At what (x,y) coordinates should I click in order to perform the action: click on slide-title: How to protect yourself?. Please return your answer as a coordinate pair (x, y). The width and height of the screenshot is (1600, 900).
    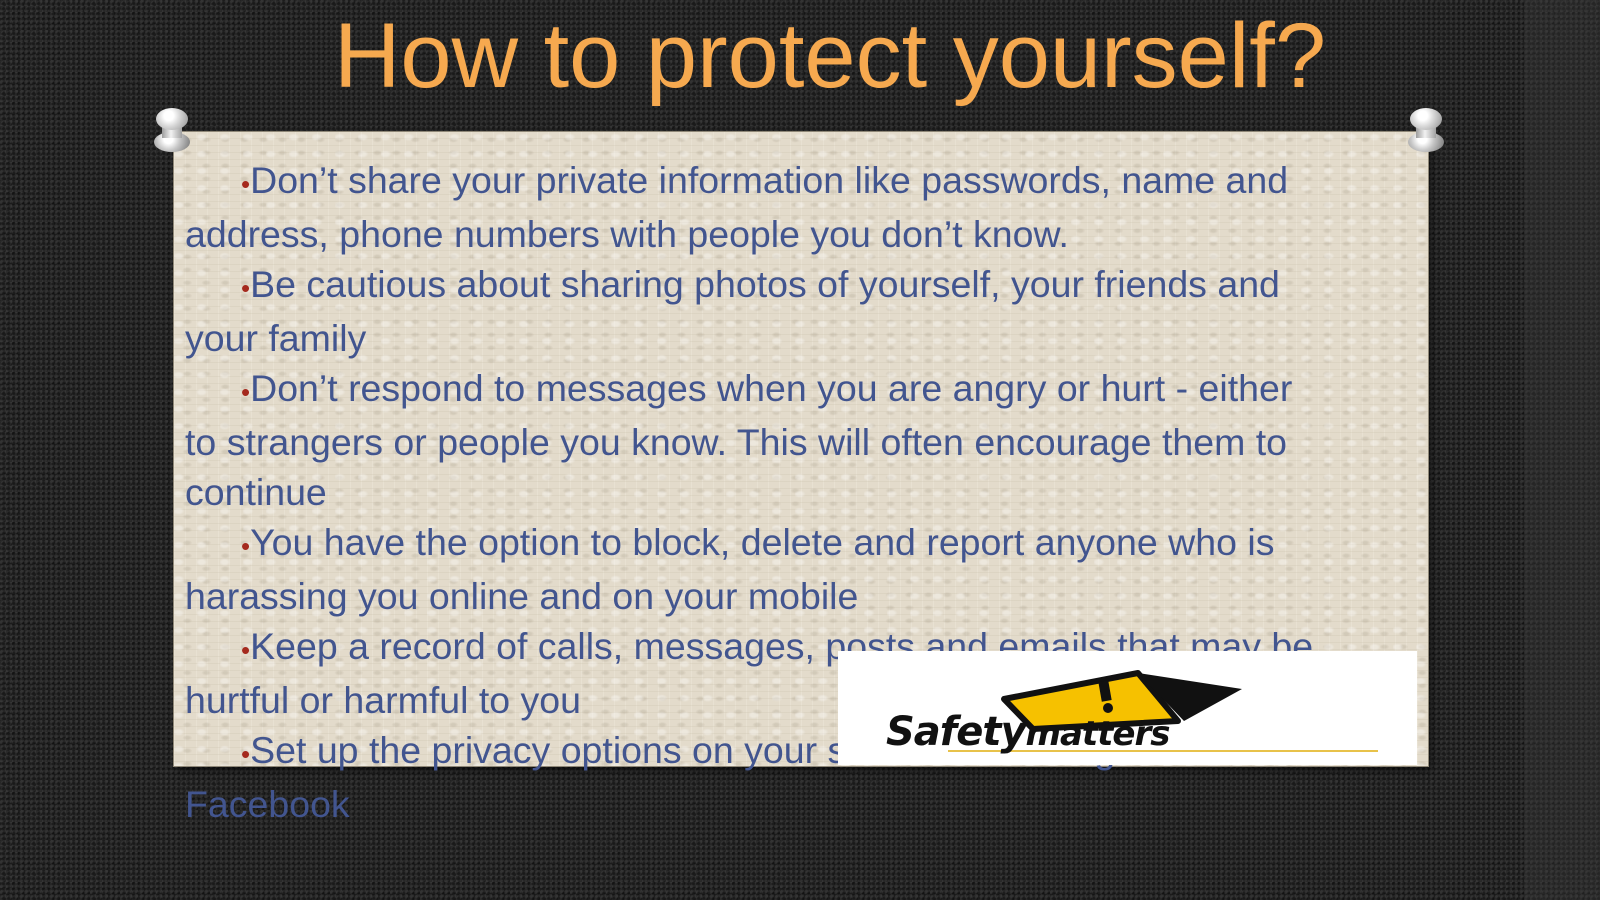
    Looking at the image, I should click on (829, 56).